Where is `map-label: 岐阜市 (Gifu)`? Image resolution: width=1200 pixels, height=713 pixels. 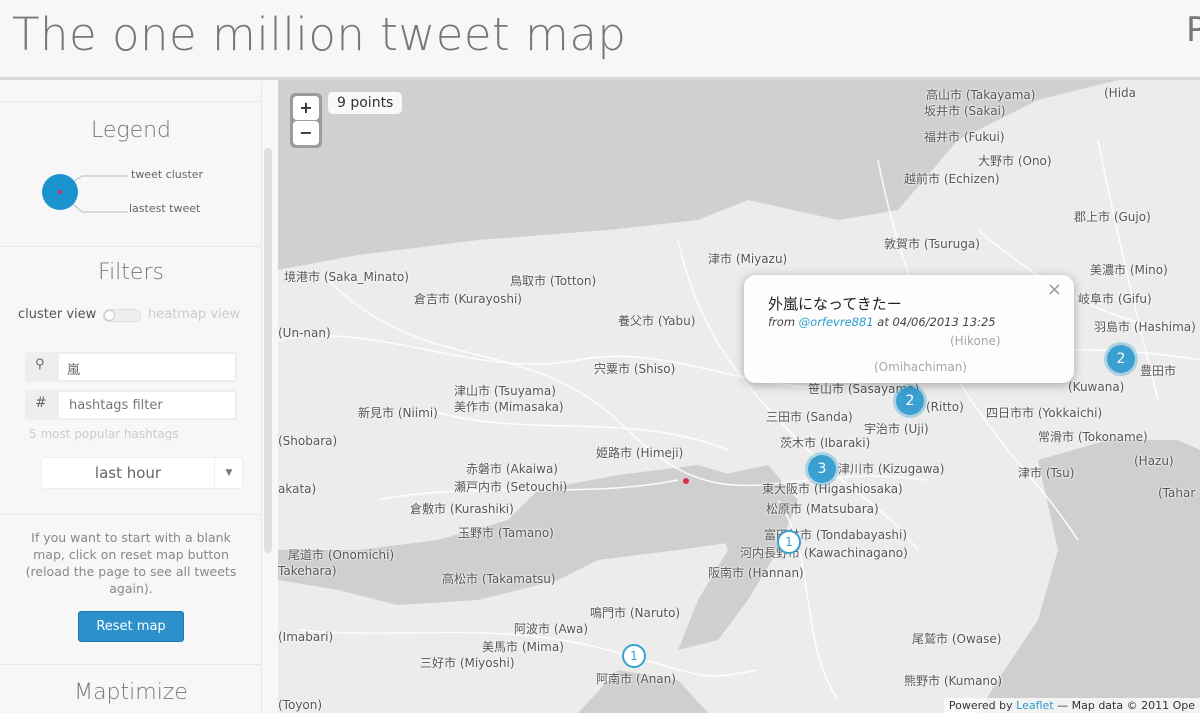
map-label: 岐阜市 (Gifu) is located at coordinates (1115, 299).